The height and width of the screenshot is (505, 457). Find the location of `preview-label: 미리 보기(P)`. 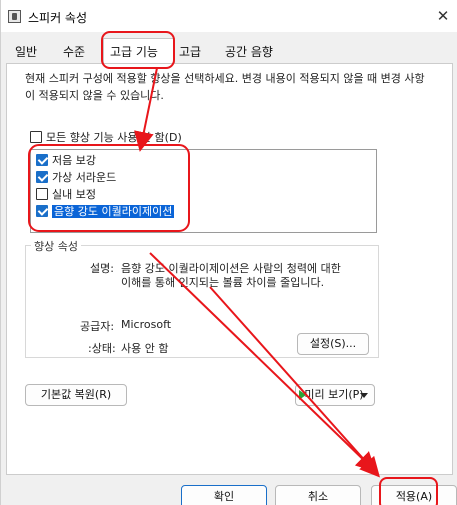

preview-label: 미리 보기(P) is located at coordinates (334, 394).